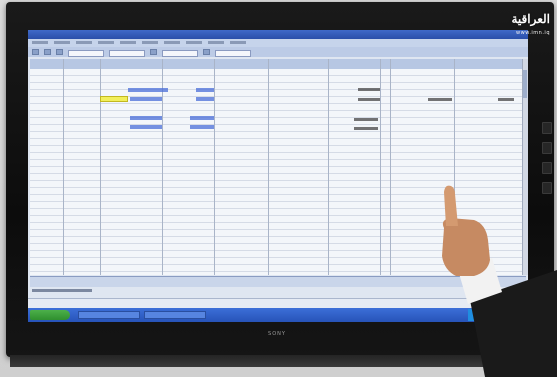 This screenshot has width=557, height=377. I want to click on scrollbar-thumb, so click(525, 84).